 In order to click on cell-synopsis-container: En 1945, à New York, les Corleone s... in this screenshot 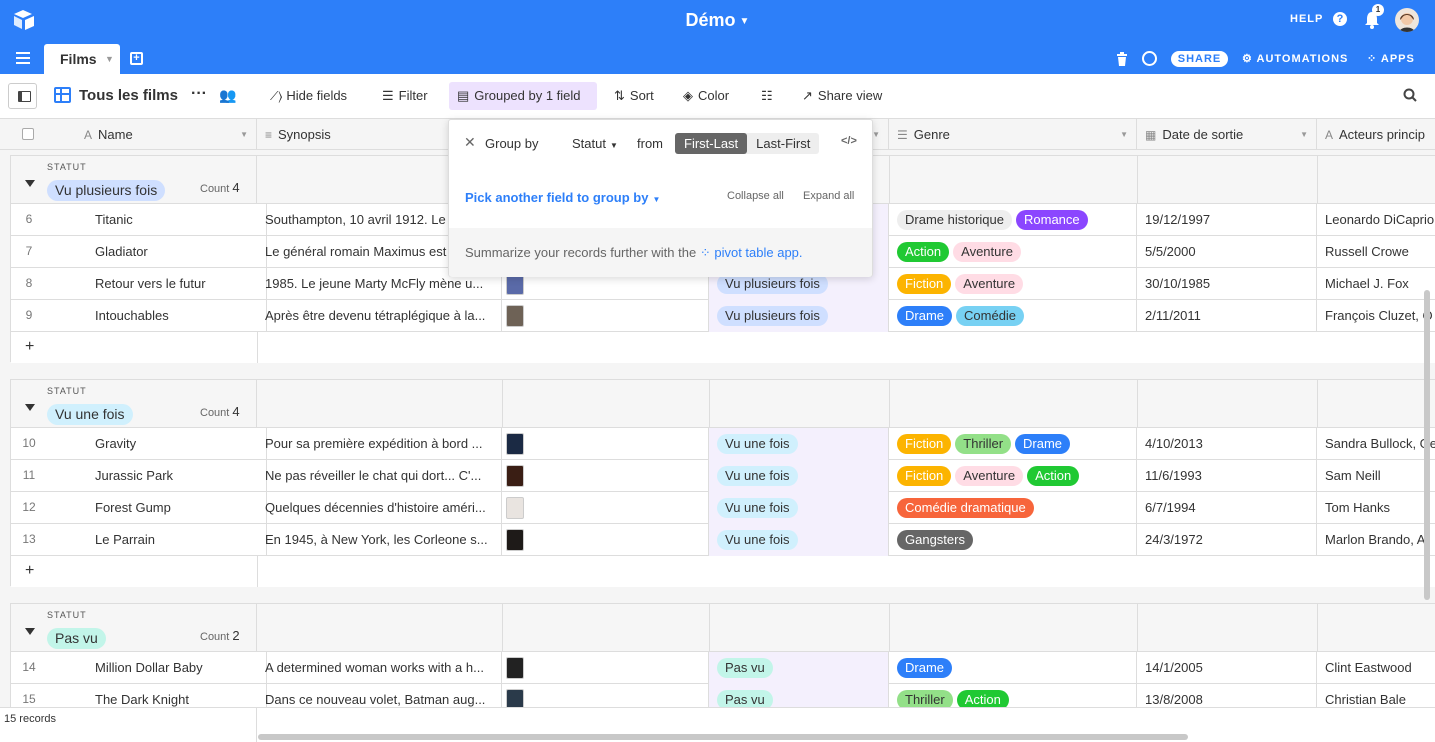, I will do `click(379, 540)`.